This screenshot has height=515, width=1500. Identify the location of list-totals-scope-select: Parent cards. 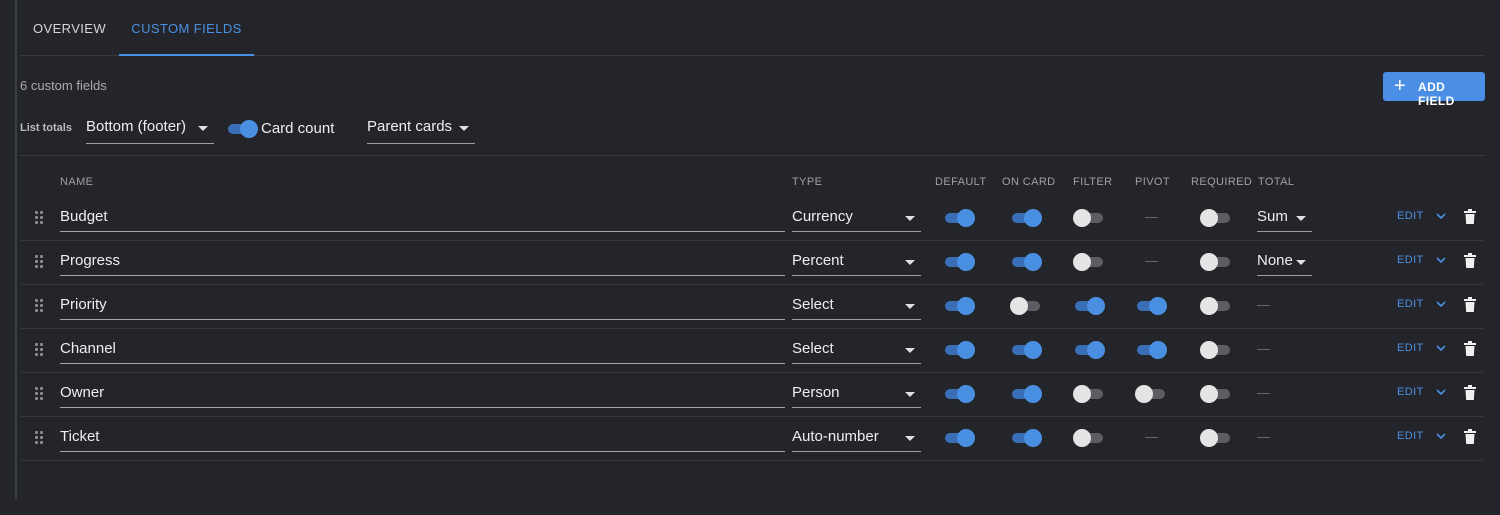
(421, 128).